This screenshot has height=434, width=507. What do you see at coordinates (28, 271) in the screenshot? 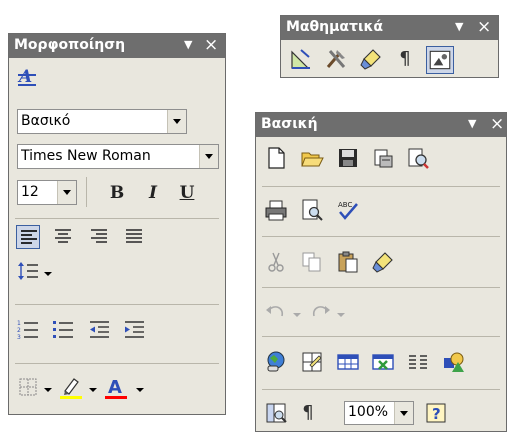
I see `line-spacing-icon` at bounding box center [28, 271].